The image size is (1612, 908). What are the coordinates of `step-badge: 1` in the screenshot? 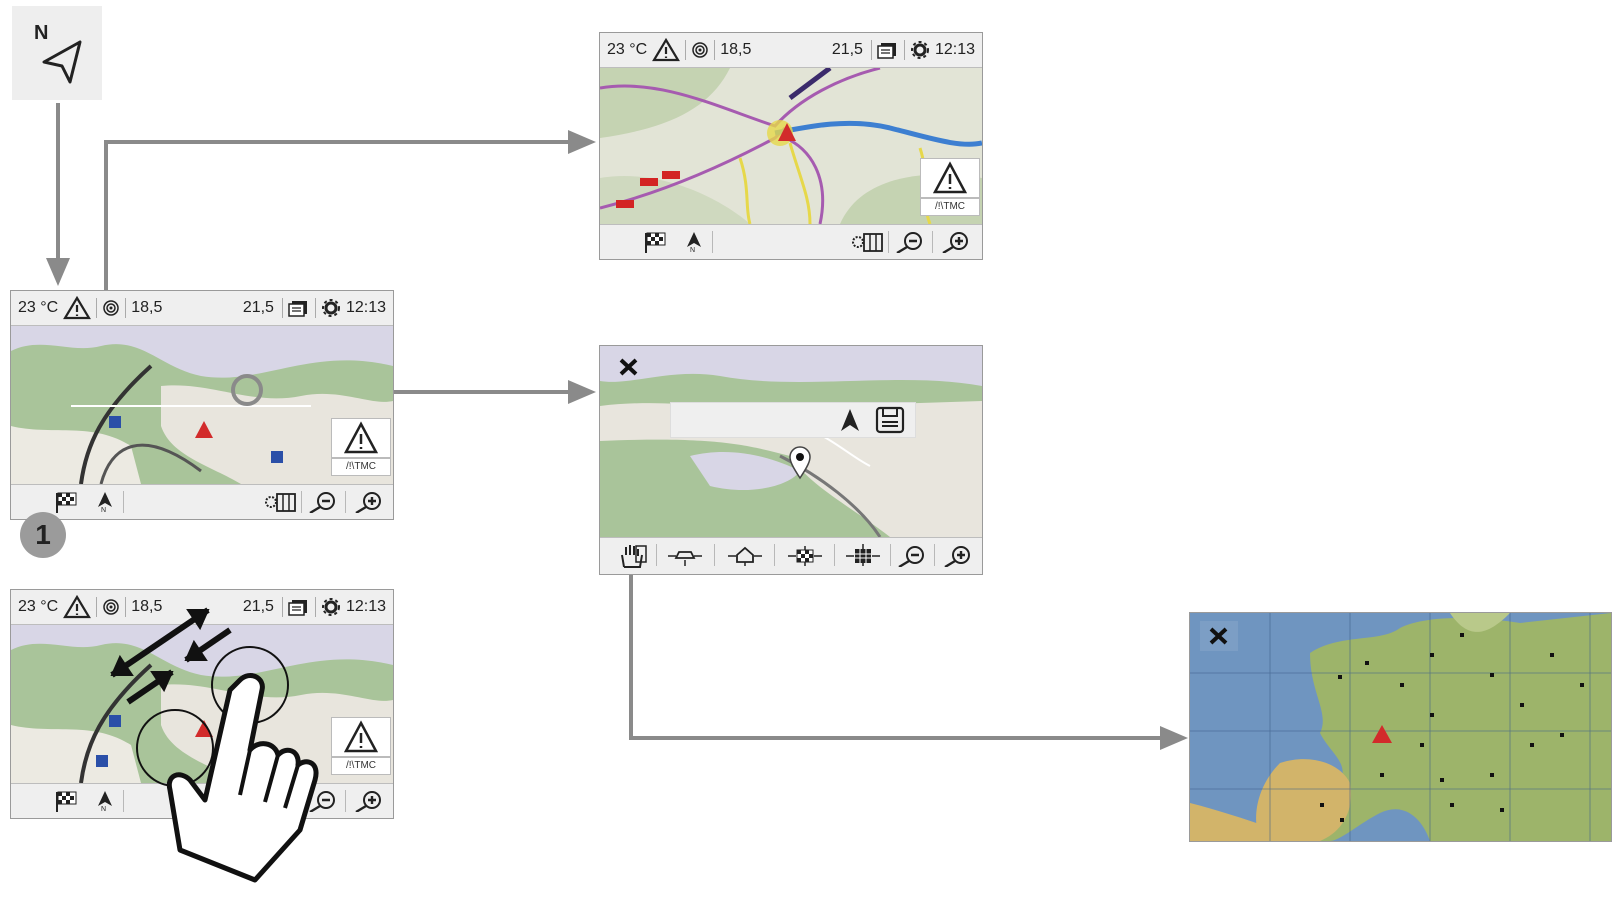 It's located at (43, 535).